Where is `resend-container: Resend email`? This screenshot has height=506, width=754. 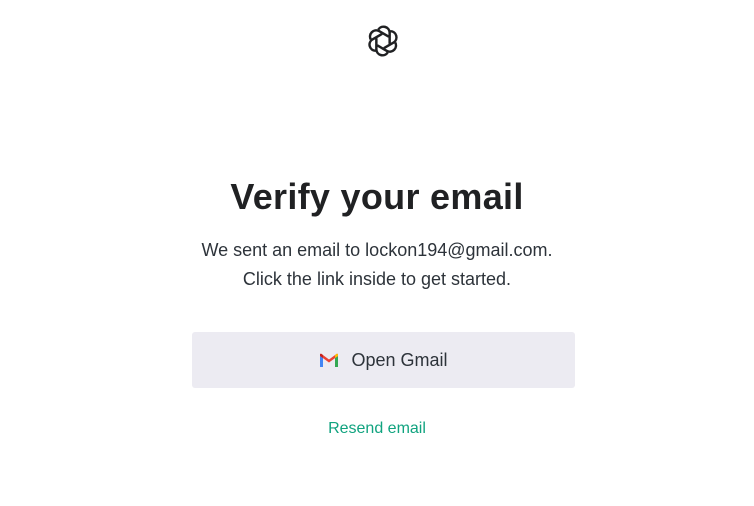
resend-container: Resend email is located at coordinates (377, 429).